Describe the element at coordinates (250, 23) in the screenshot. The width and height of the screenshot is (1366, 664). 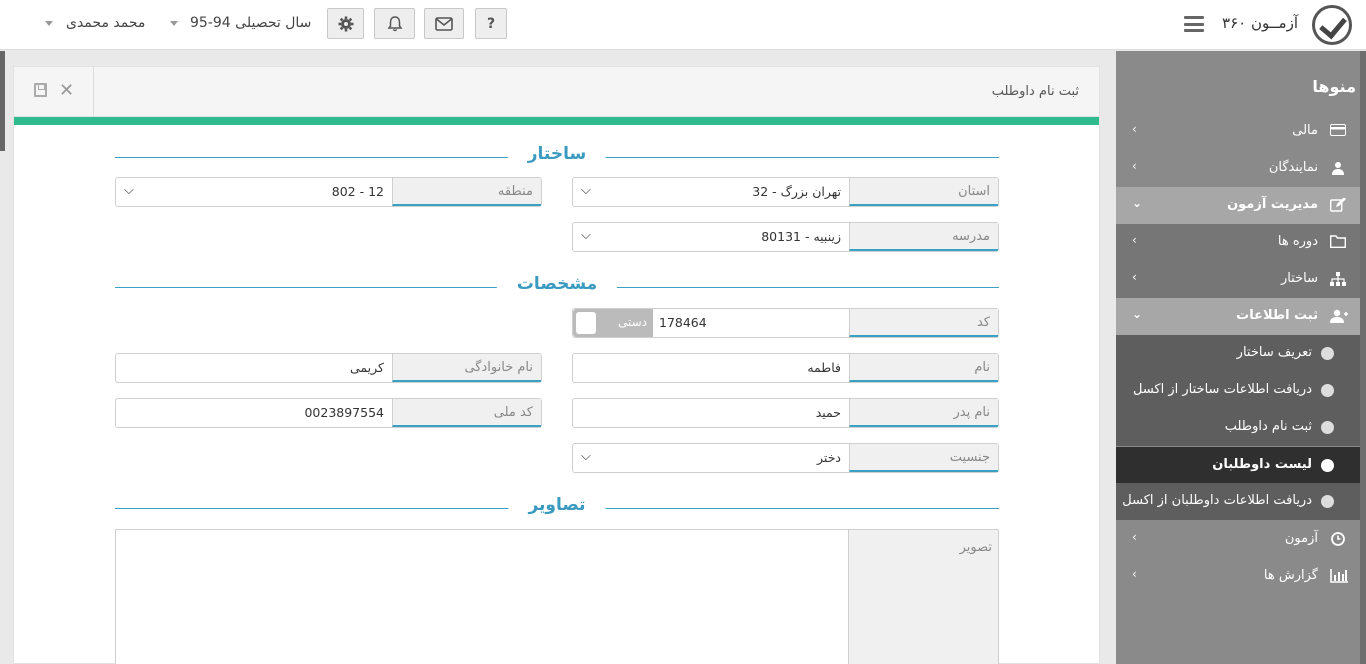
I see `academic-year-select: سال تحصیلی 94-95` at that location.